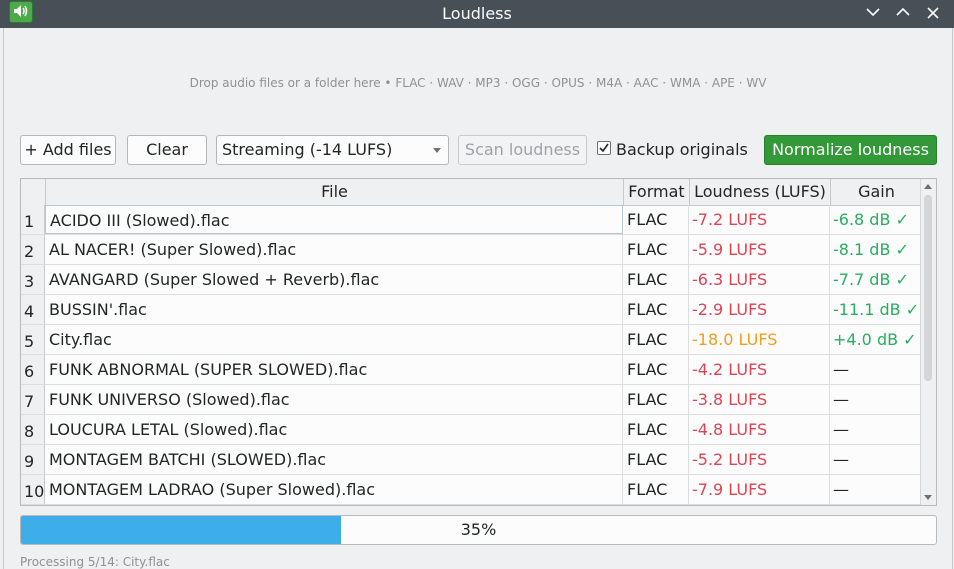  What do you see at coordinates (33, 309) in the screenshot?
I see `row-number: 4` at bounding box center [33, 309].